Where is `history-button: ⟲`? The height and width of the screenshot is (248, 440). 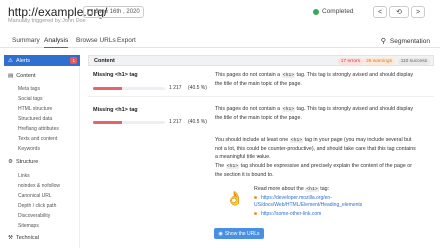 history-button: ⟲ is located at coordinates (399, 12).